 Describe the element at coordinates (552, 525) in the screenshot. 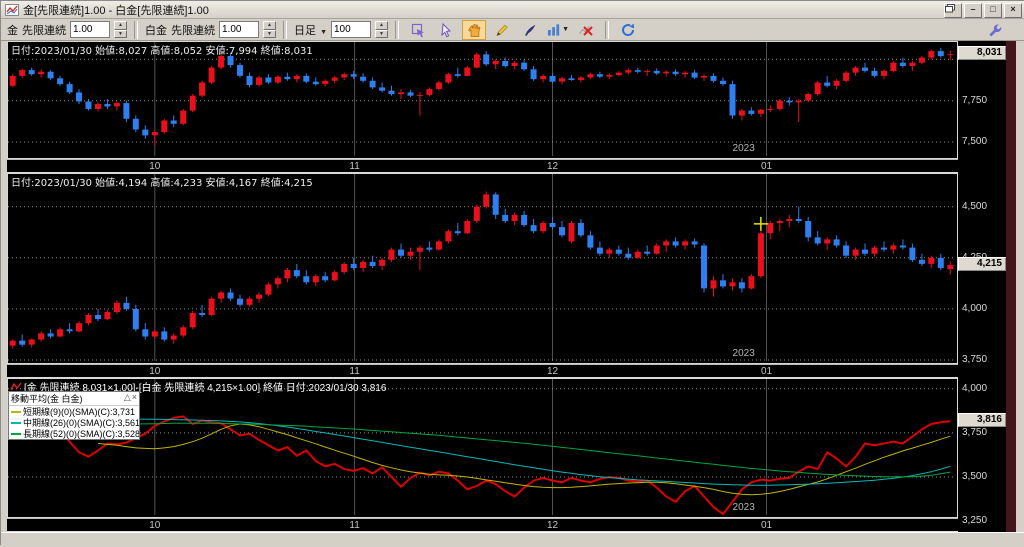

I see `time-axis-label: 12` at that location.